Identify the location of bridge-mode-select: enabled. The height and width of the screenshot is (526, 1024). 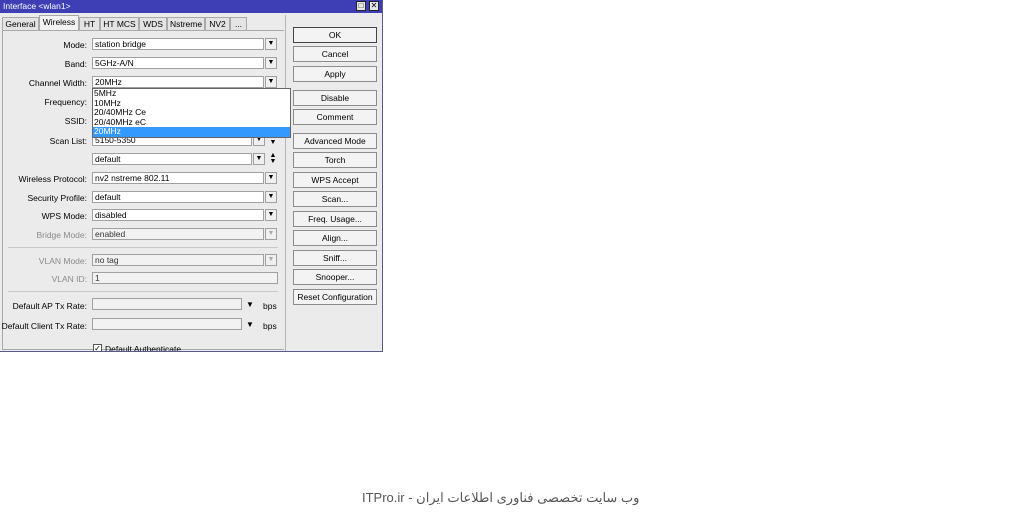
(178, 234).